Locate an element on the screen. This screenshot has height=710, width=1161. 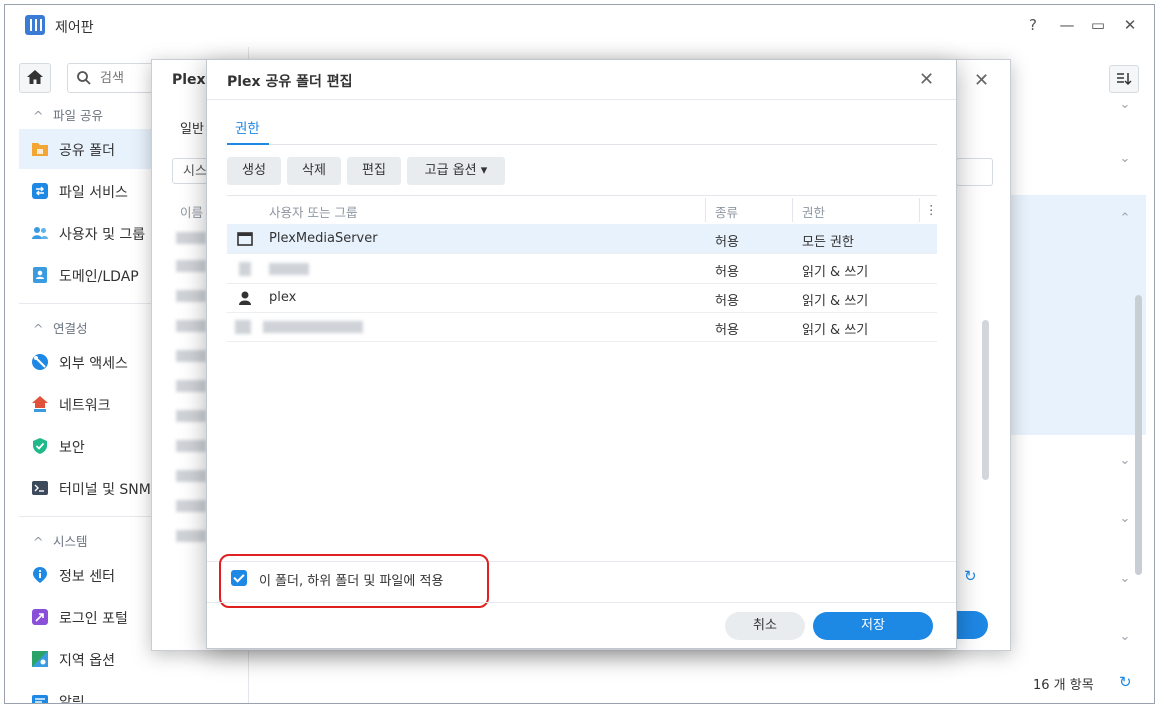
sidebar-item-notification: 알림 is located at coordinates (133, 692).